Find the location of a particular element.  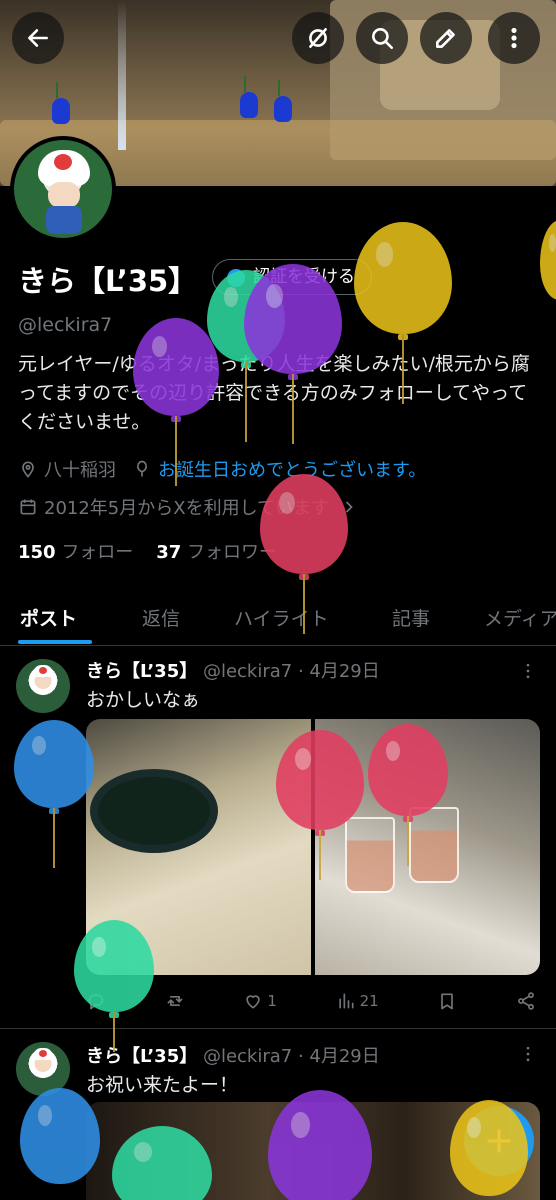

repost-icon is located at coordinates (175, 1001).